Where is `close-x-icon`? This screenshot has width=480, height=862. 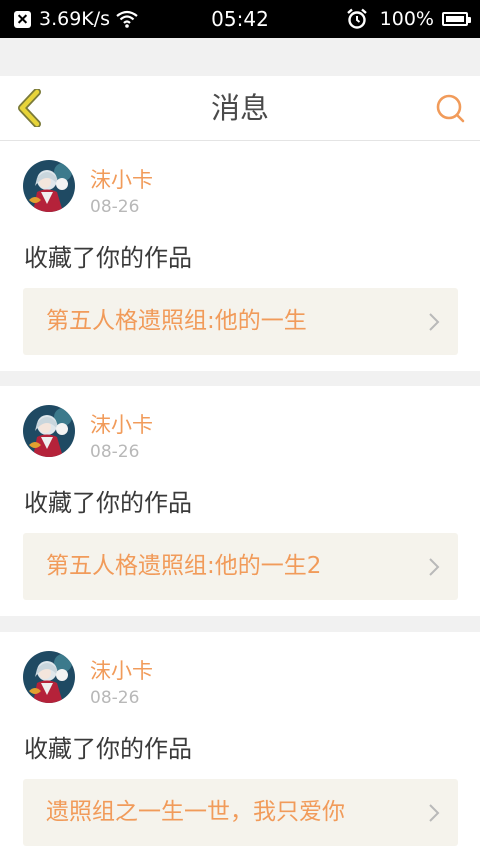 close-x-icon is located at coordinates (22, 19).